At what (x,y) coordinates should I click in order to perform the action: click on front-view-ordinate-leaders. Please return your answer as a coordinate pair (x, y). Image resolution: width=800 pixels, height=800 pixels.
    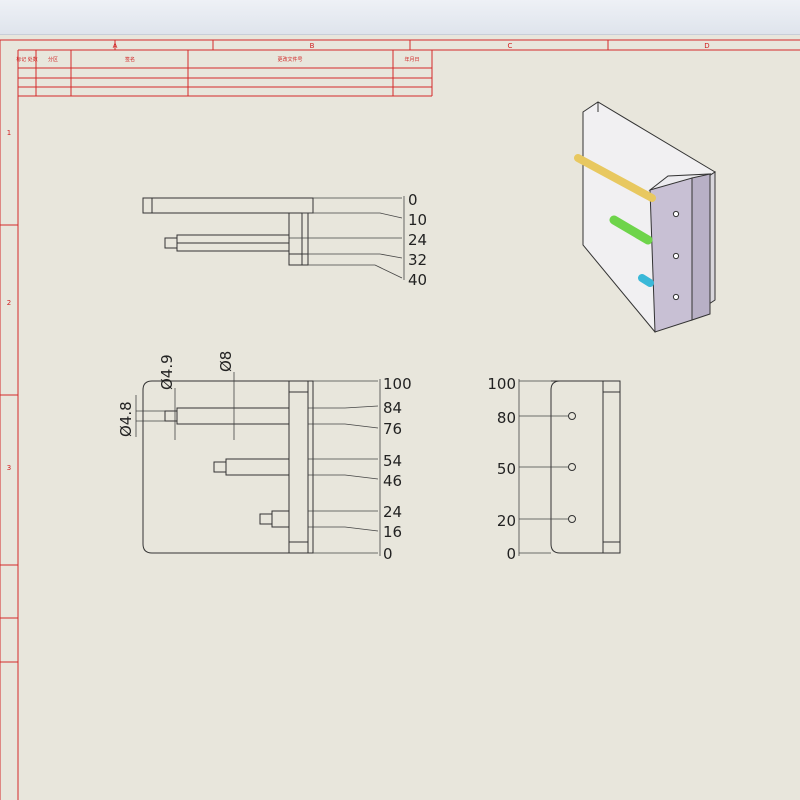
    Looking at the image, I should click on (347, 238).